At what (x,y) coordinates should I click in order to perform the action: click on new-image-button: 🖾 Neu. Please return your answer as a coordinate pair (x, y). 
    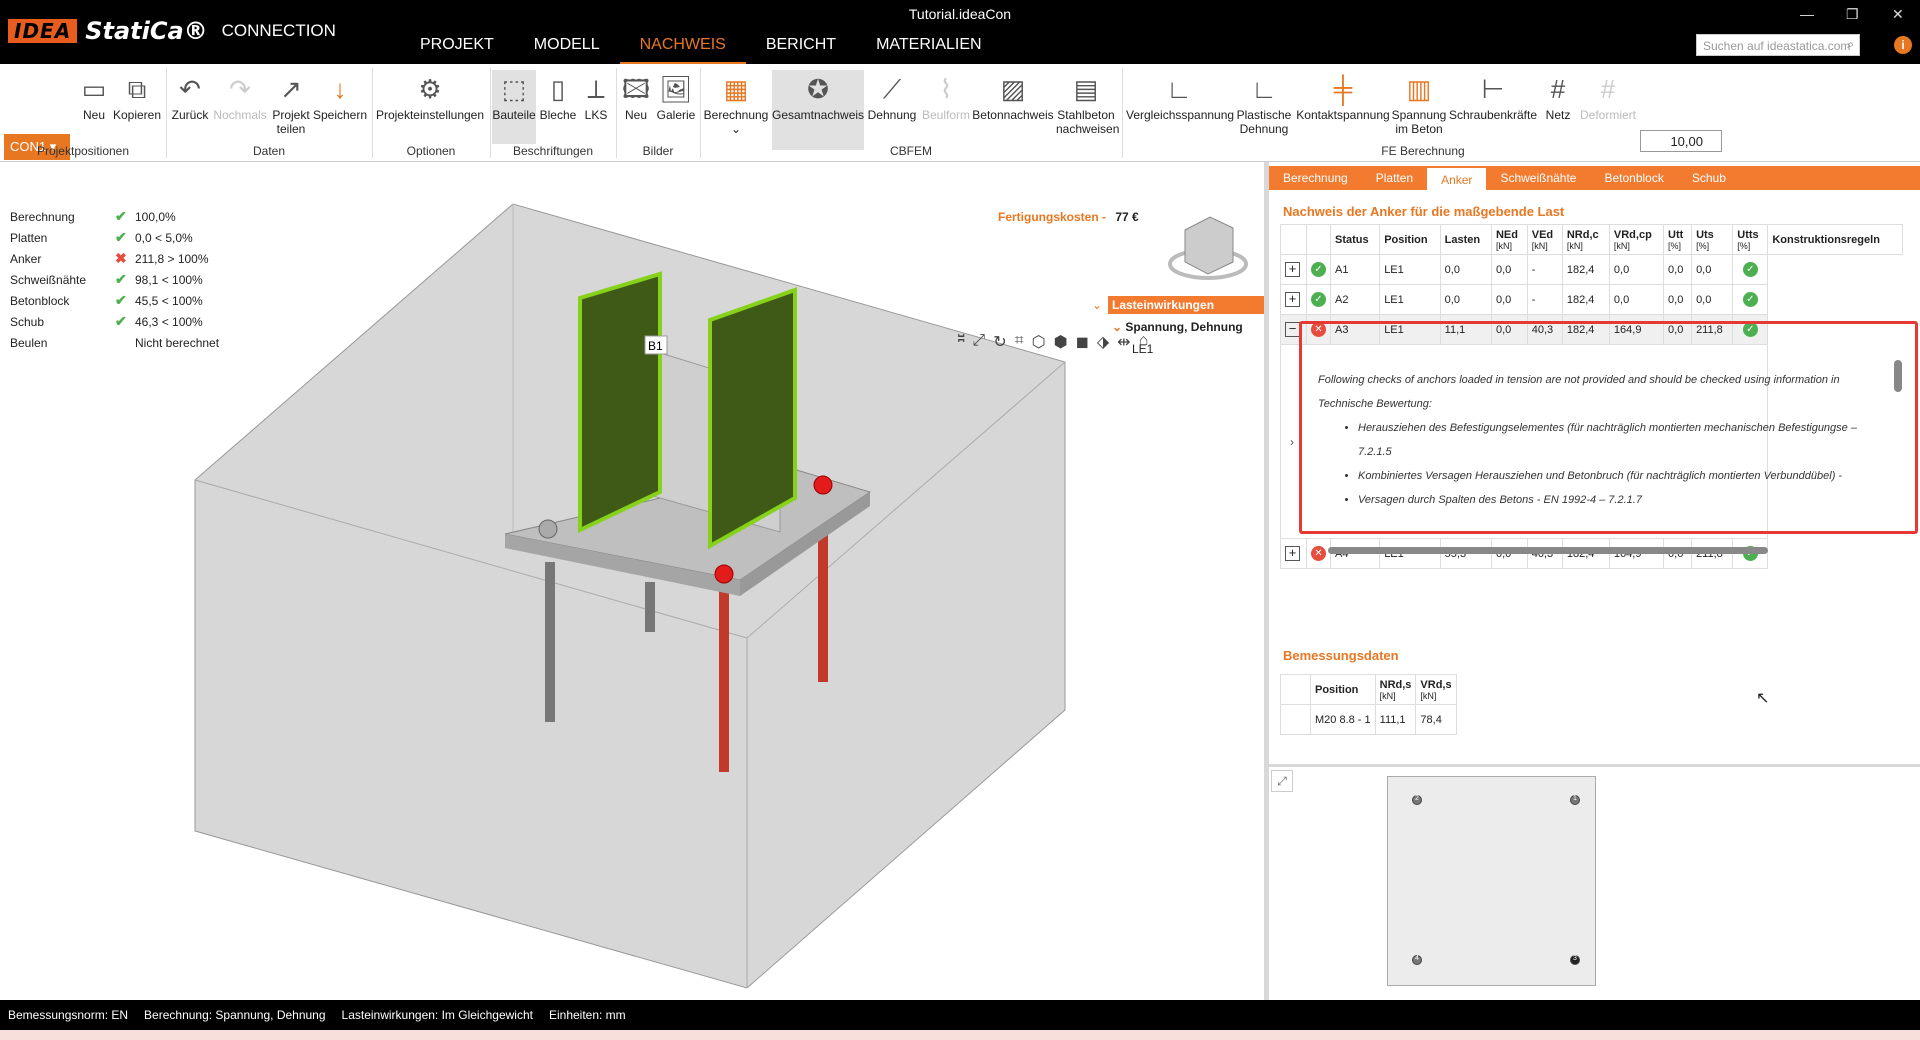
    Looking at the image, I should click on (636, 96).